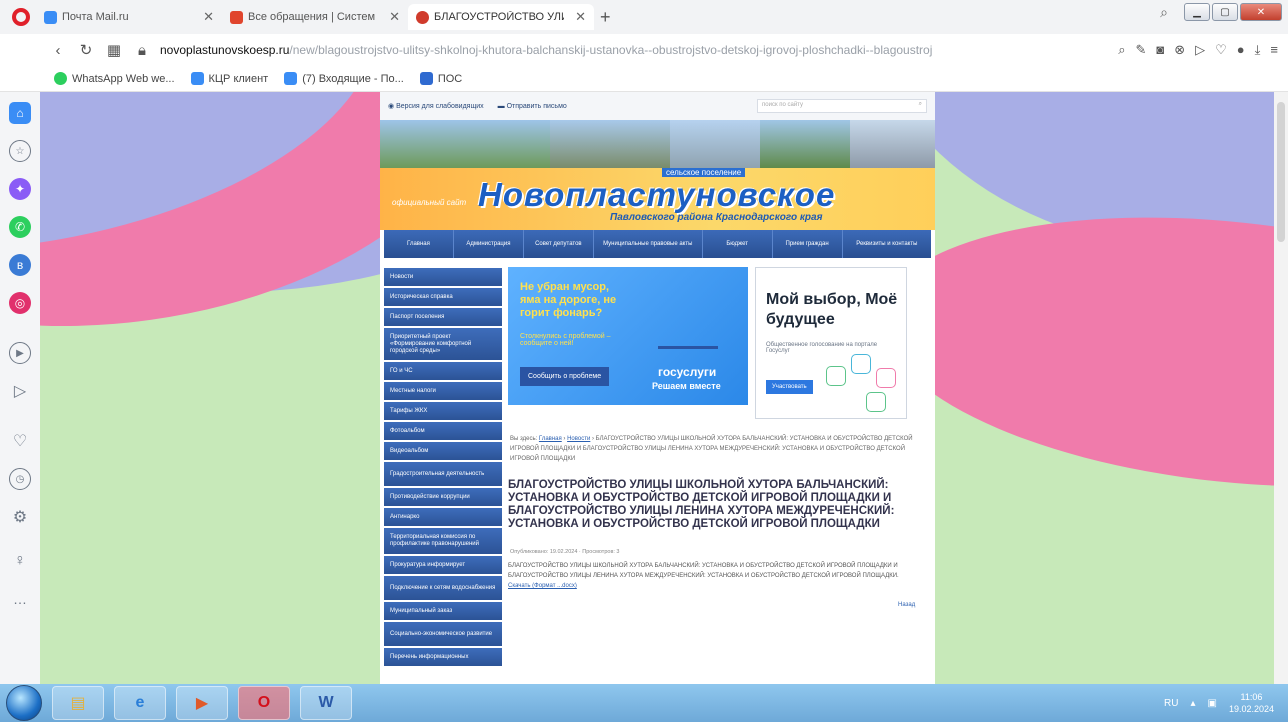 Image resolution: width=1288 pixels, height=722 pixels. I want to click on favorites-icon: ♡, so click(20, 441).